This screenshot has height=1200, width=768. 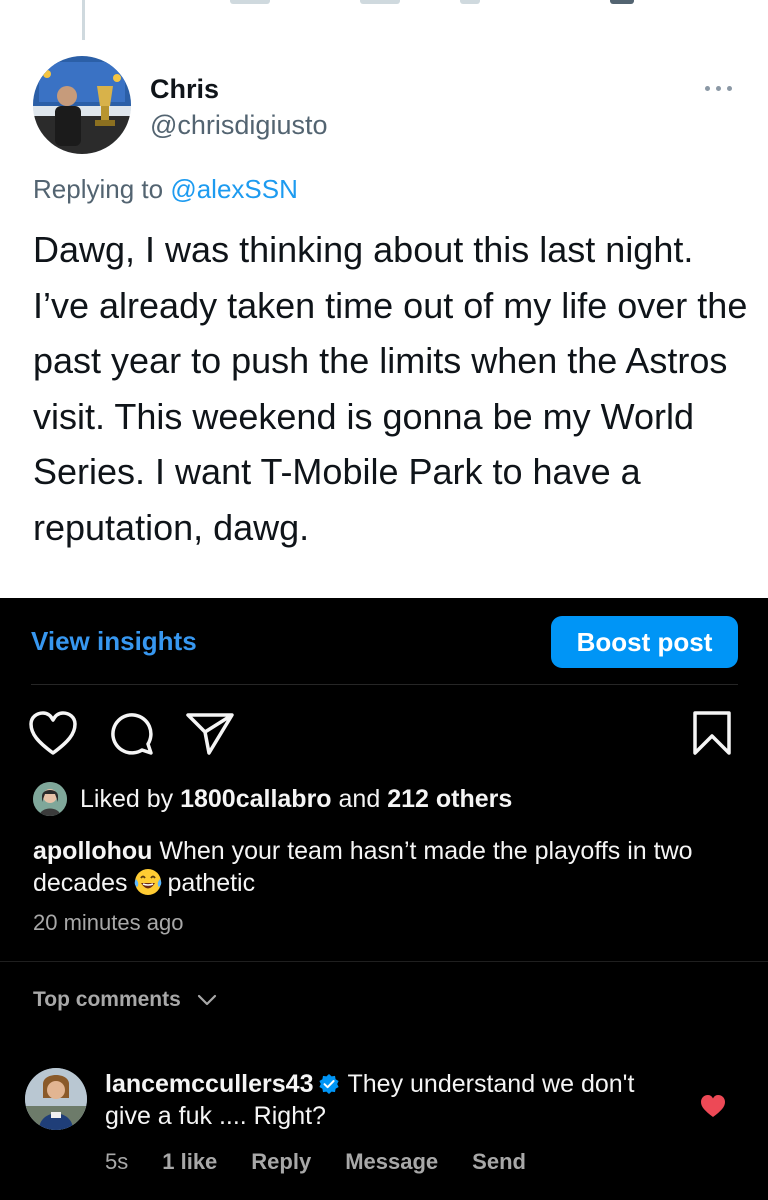 What do you see at coordinates (92, 851) in the screenshot?
I see `caption-username: apollohou` at bounding box center [92, 851].